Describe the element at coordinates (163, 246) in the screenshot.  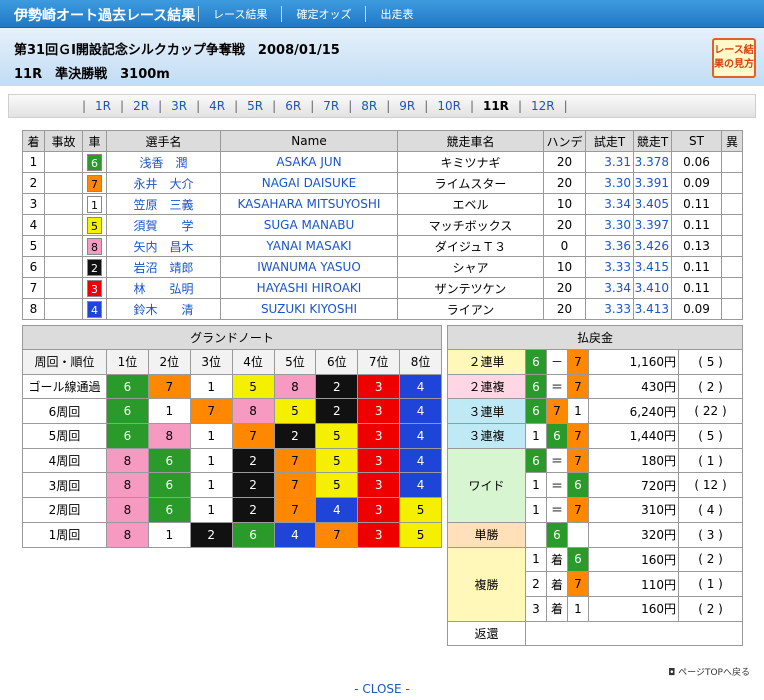
I see `racer-name-link: 矢内 昌木` at that location.